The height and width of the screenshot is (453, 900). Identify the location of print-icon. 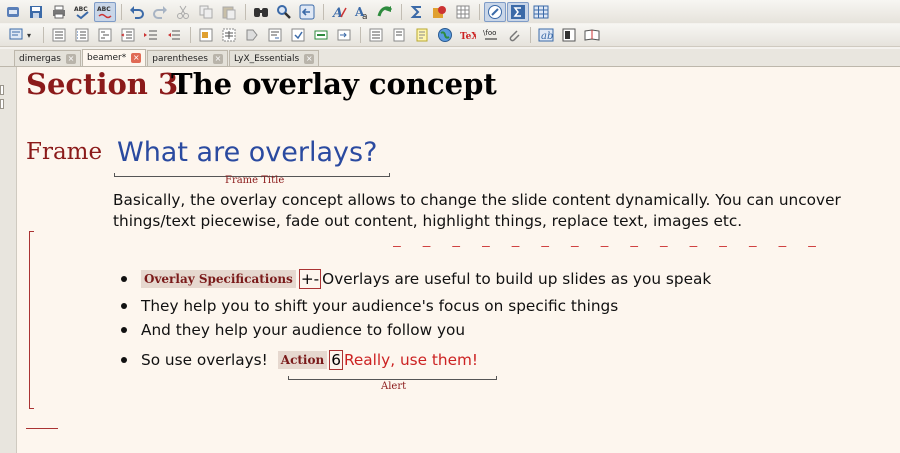
(59, 11).